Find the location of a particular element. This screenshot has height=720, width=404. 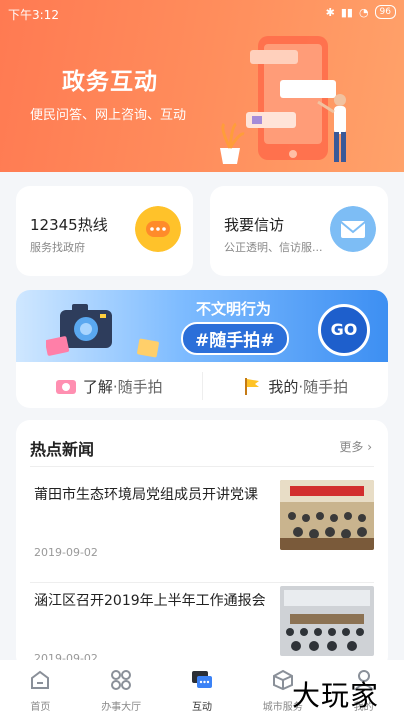

banner-actions: 了解·随手拍 我的·随手拍 is located at coordinates (202, 386).